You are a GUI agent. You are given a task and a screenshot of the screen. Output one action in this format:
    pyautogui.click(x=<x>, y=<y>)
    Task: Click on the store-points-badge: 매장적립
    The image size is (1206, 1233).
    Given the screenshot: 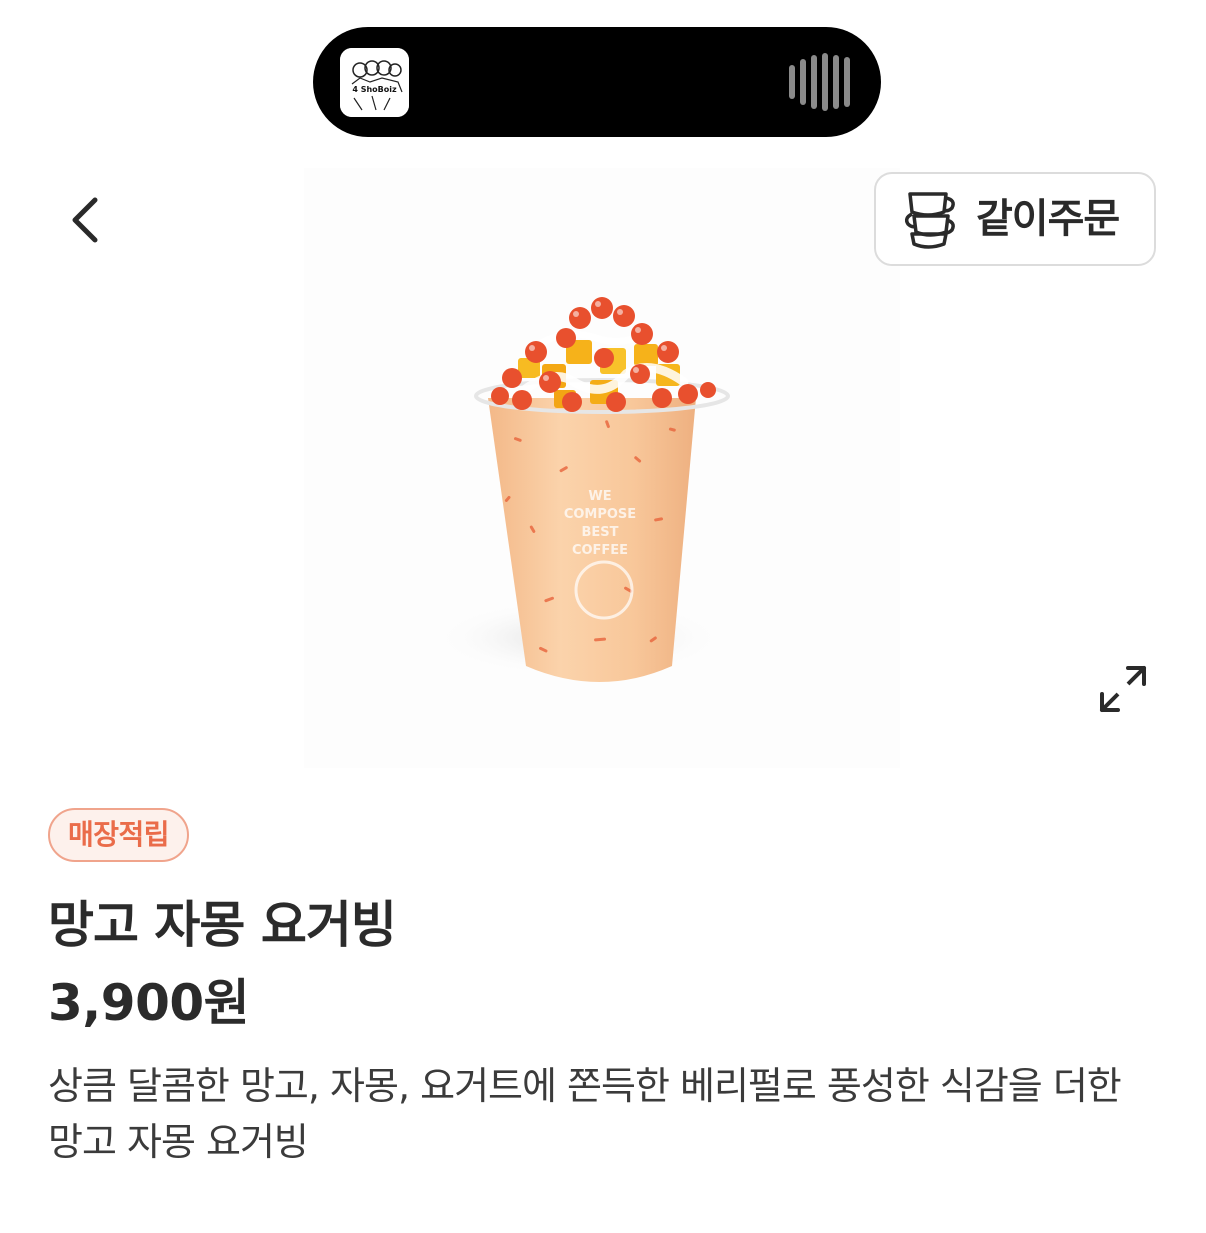 What is the action you would take?
    pyautogui.click(x=119, y=835)
    